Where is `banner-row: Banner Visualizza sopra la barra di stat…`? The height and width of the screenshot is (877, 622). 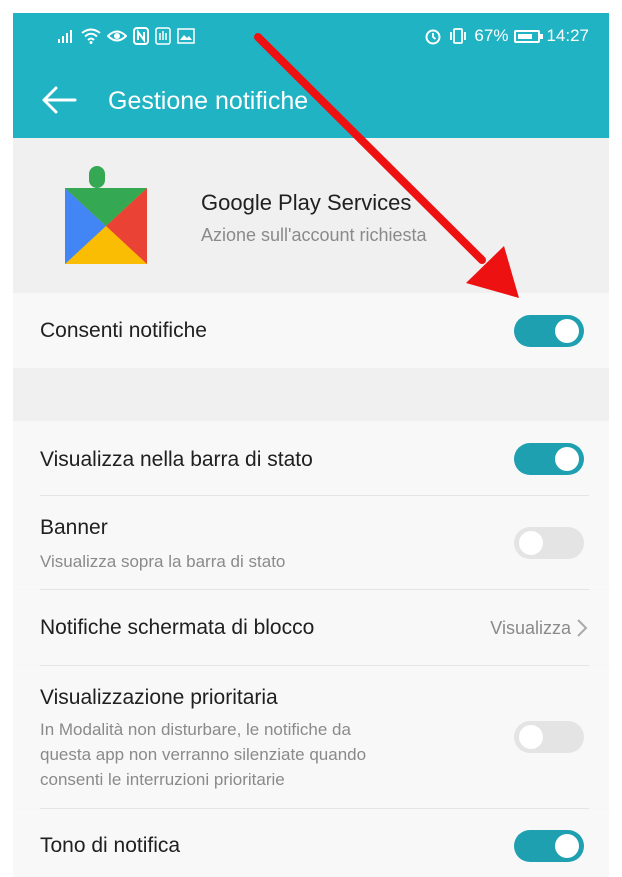 banner-row: Banner Visualizza sopra la barra di stat… is located at coordinates (311, 542).